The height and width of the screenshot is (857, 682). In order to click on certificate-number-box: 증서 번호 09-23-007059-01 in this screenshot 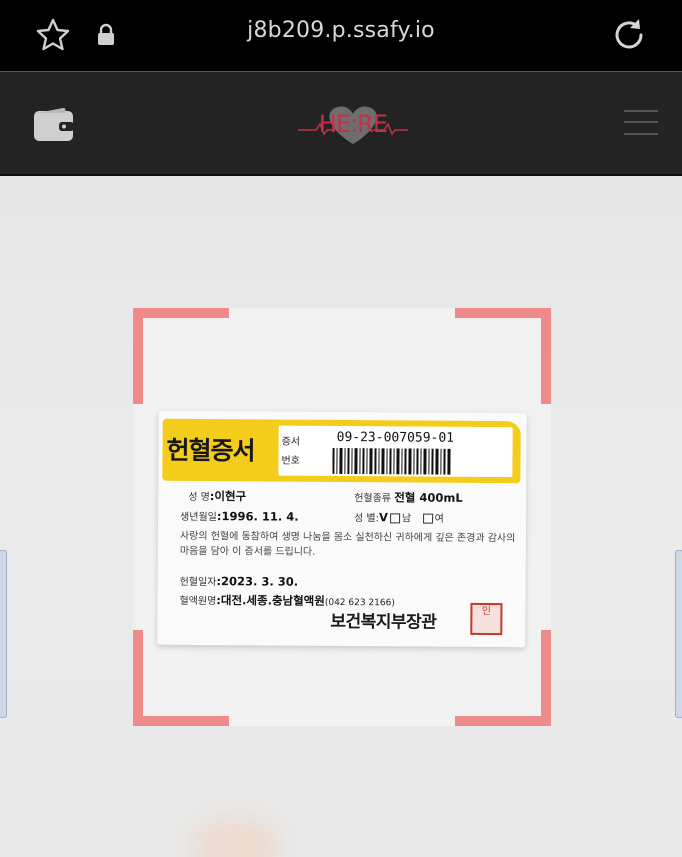, I will do `click(395, 451)`.